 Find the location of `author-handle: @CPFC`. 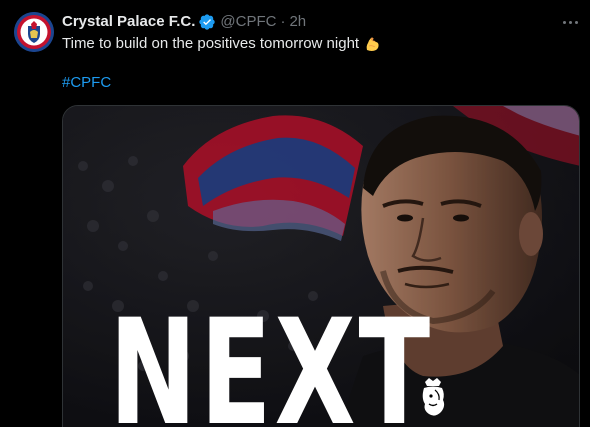

author-handle: @CPFC is located at coordinates (248, 22).